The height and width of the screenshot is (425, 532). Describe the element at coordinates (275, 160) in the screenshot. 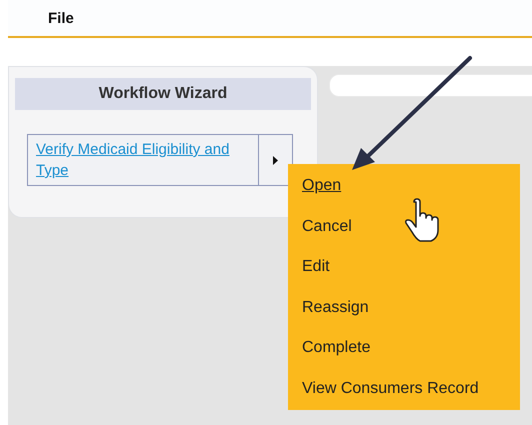

I see `caret-icon` at that location.